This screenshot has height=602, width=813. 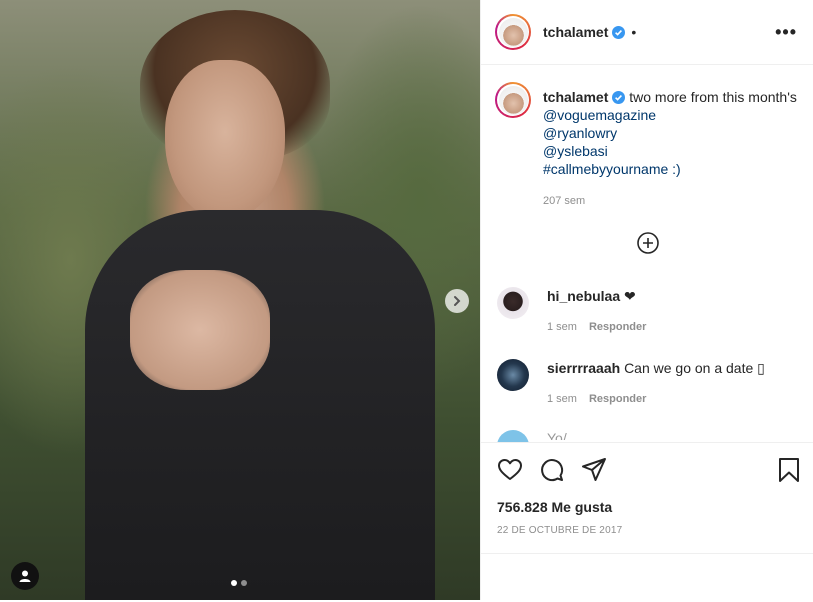 What do you see at coordinates (630, 296) in the screenshot?
I see `comment-text: ❤` at bounding box center [630, 296].